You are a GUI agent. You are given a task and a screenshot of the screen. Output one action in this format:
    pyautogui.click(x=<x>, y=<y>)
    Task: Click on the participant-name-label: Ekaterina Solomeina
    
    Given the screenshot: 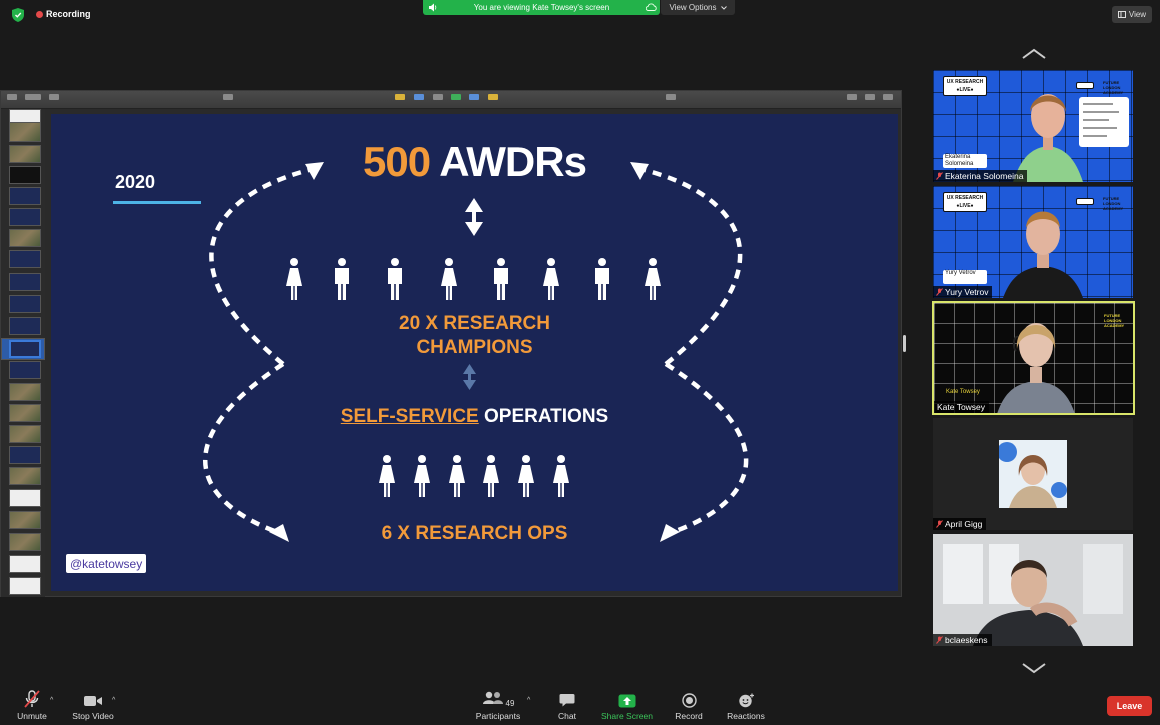 What is the action you would take?
    pyautogui.click(x=980, y=176)
    